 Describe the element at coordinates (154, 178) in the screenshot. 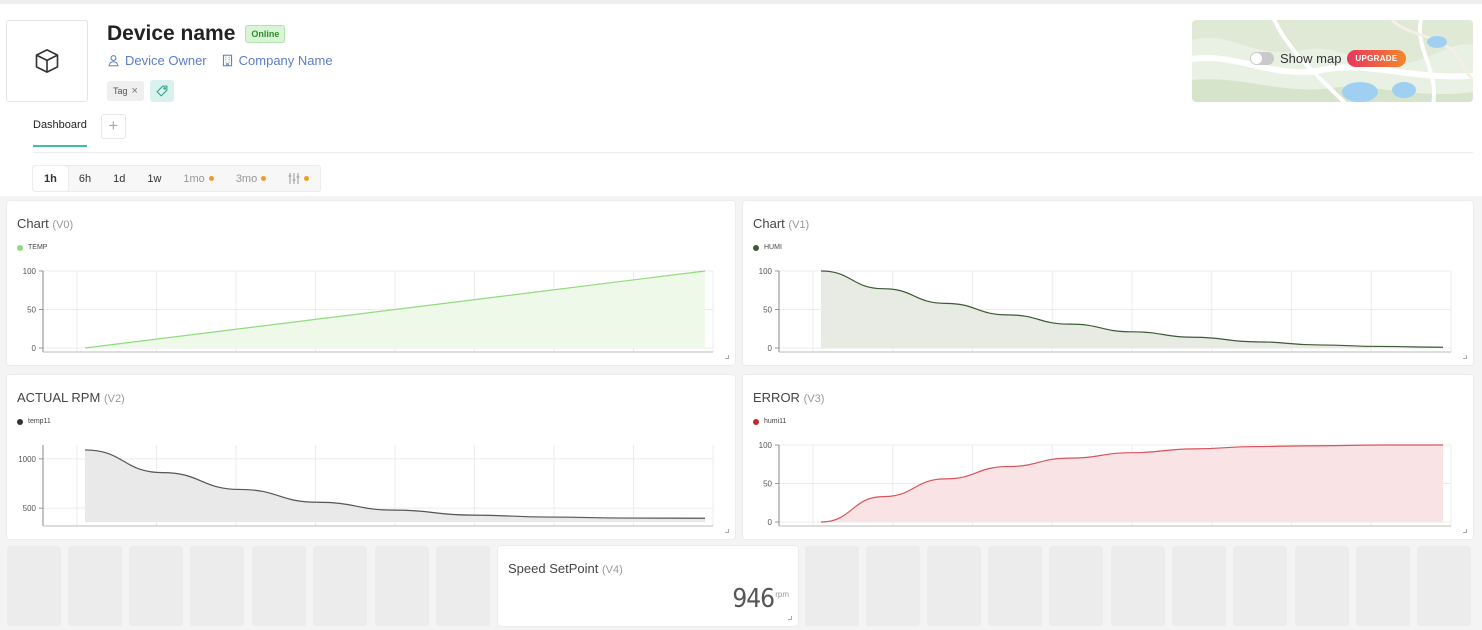

I see `range-1w: 1w` at that location.